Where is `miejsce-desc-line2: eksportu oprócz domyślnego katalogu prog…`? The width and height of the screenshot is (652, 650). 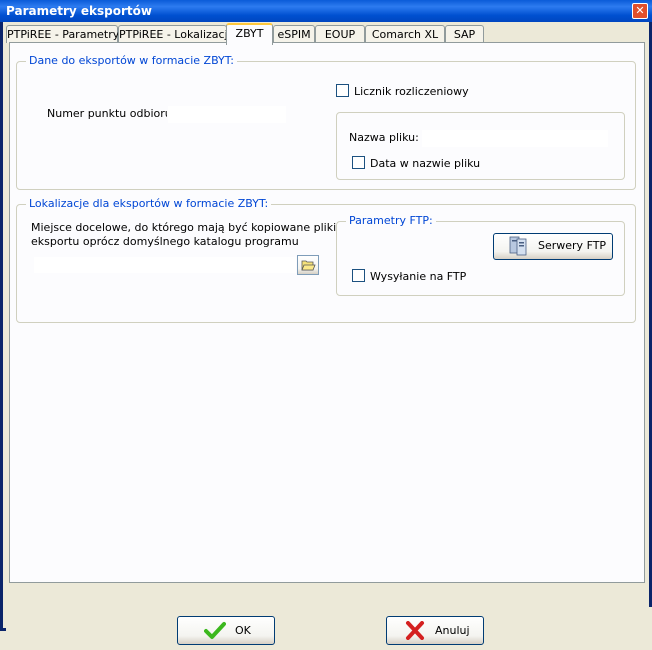
miejsce-desc-line2: eksportu oprócz domyślnego katalogu prog… is located at coordinates (165, 241).